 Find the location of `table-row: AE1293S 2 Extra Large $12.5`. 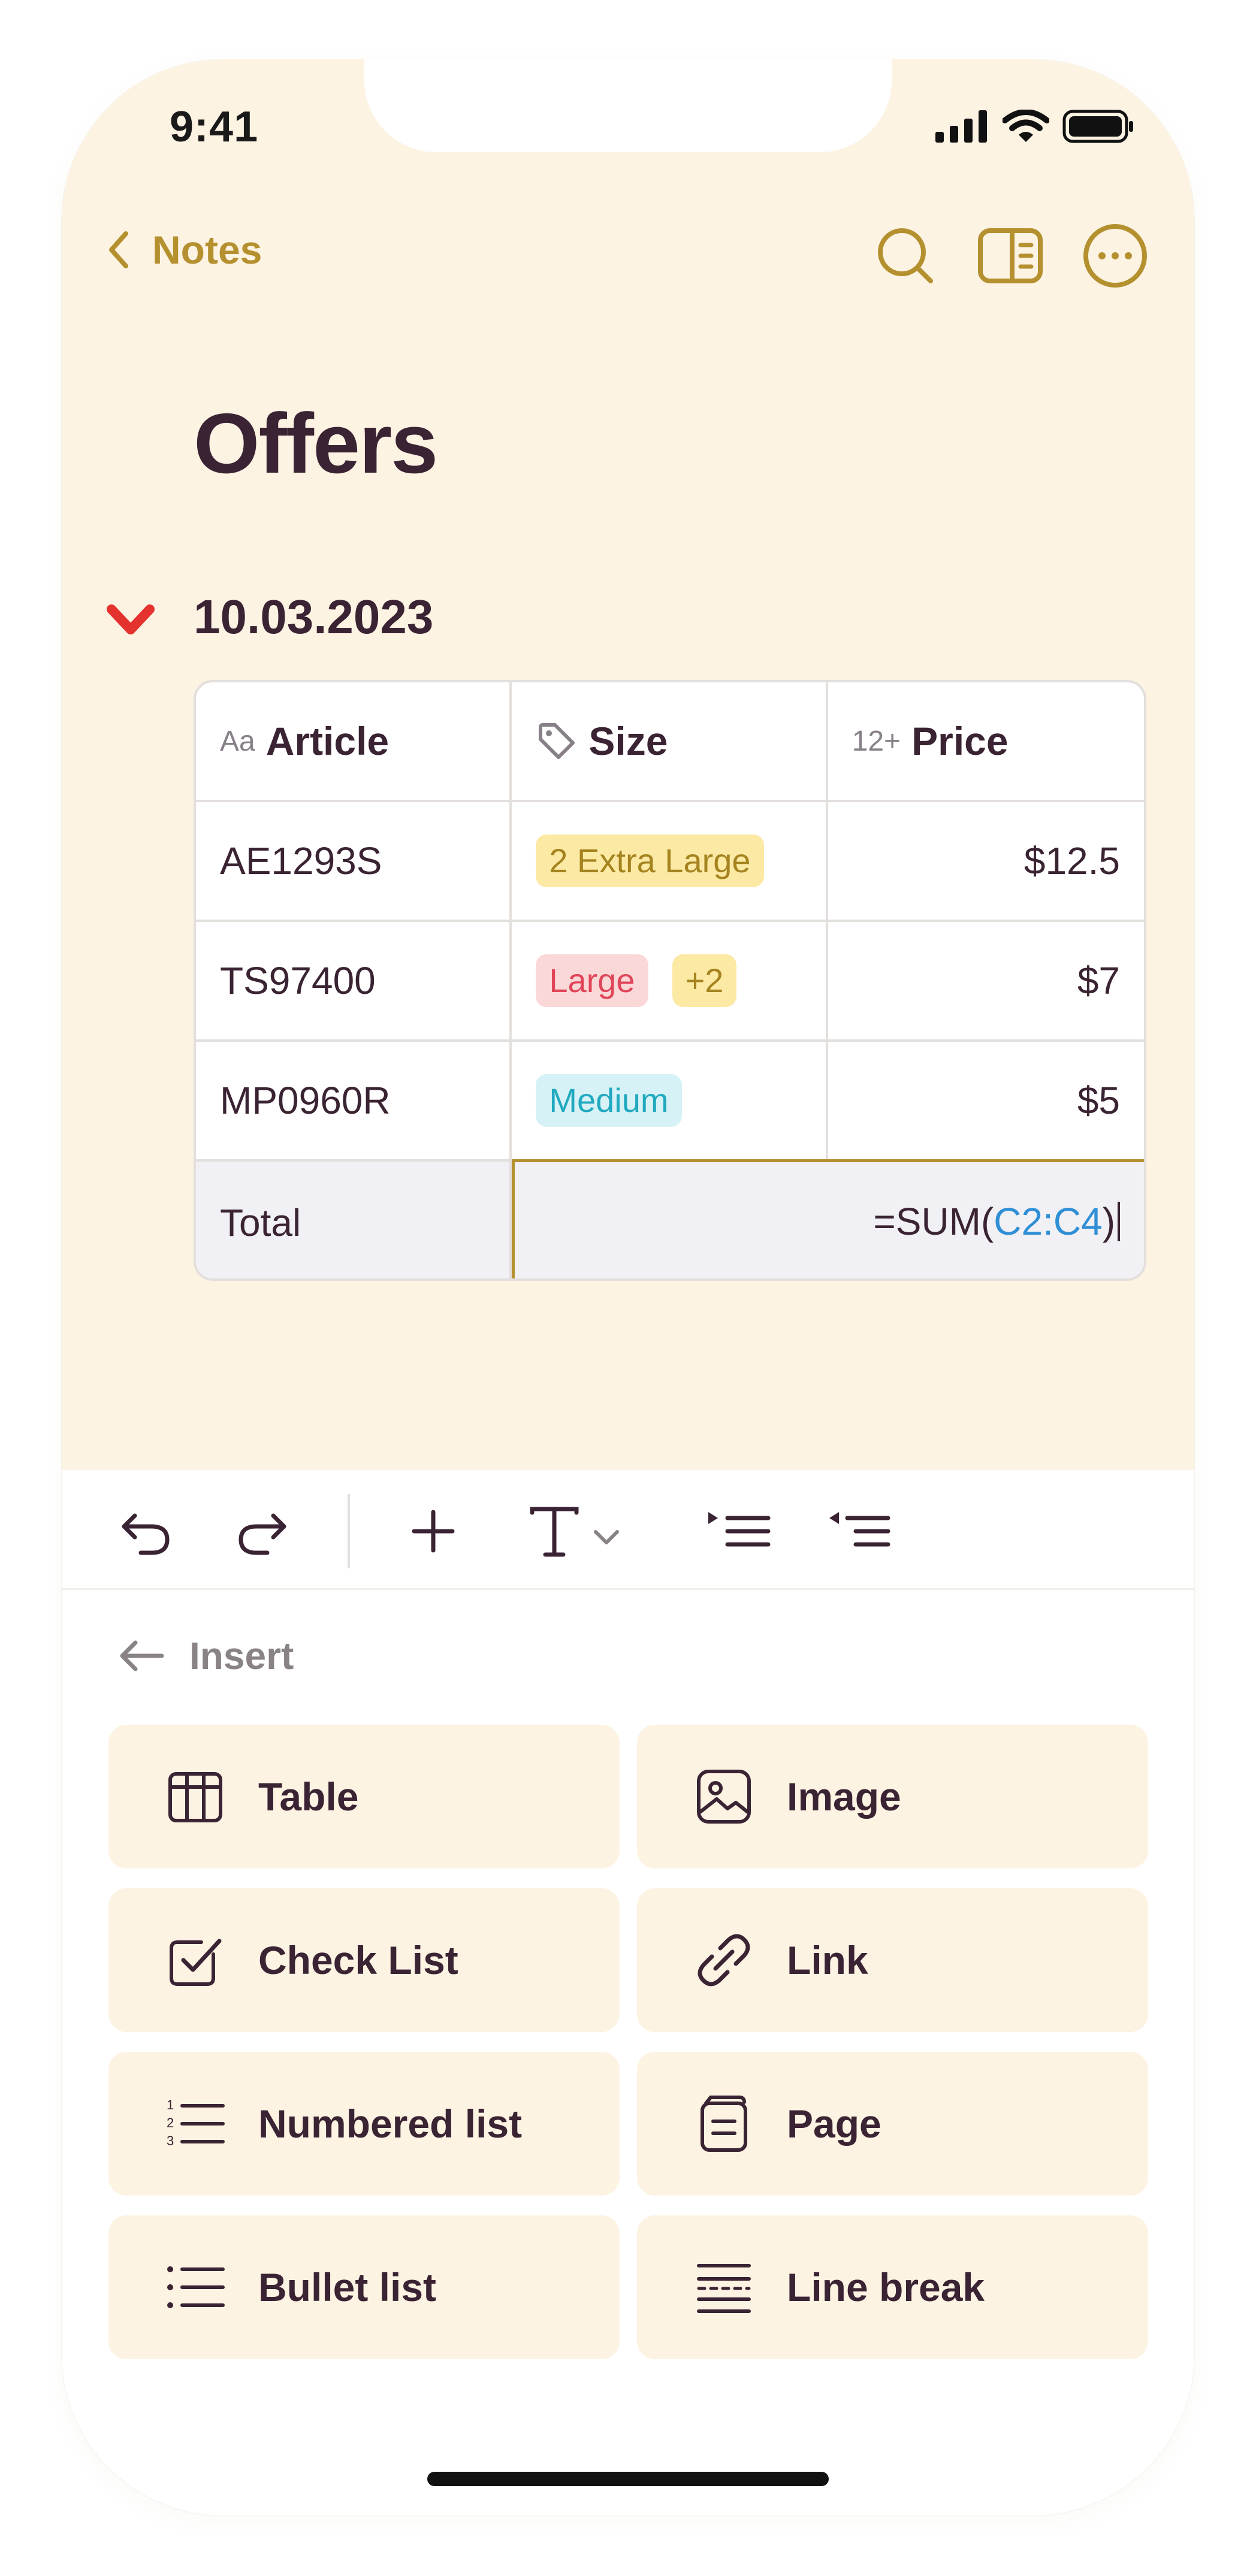

table-row: AE1293S 2 Extra Large $12.5 is located at coordinates (670, 862).